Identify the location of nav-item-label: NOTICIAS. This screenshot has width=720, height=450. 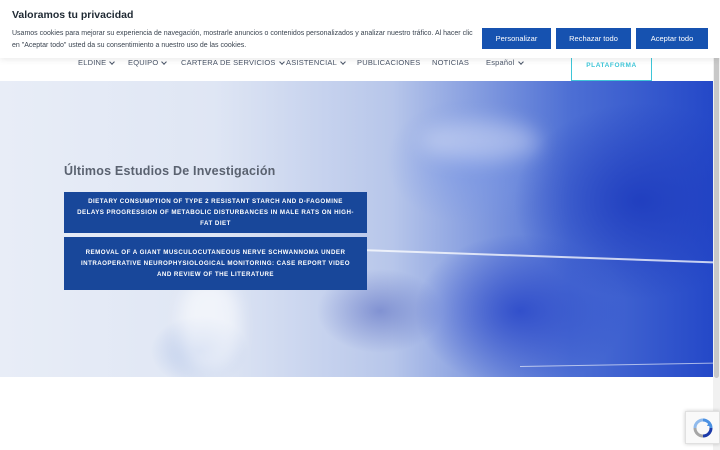
(451, 62).